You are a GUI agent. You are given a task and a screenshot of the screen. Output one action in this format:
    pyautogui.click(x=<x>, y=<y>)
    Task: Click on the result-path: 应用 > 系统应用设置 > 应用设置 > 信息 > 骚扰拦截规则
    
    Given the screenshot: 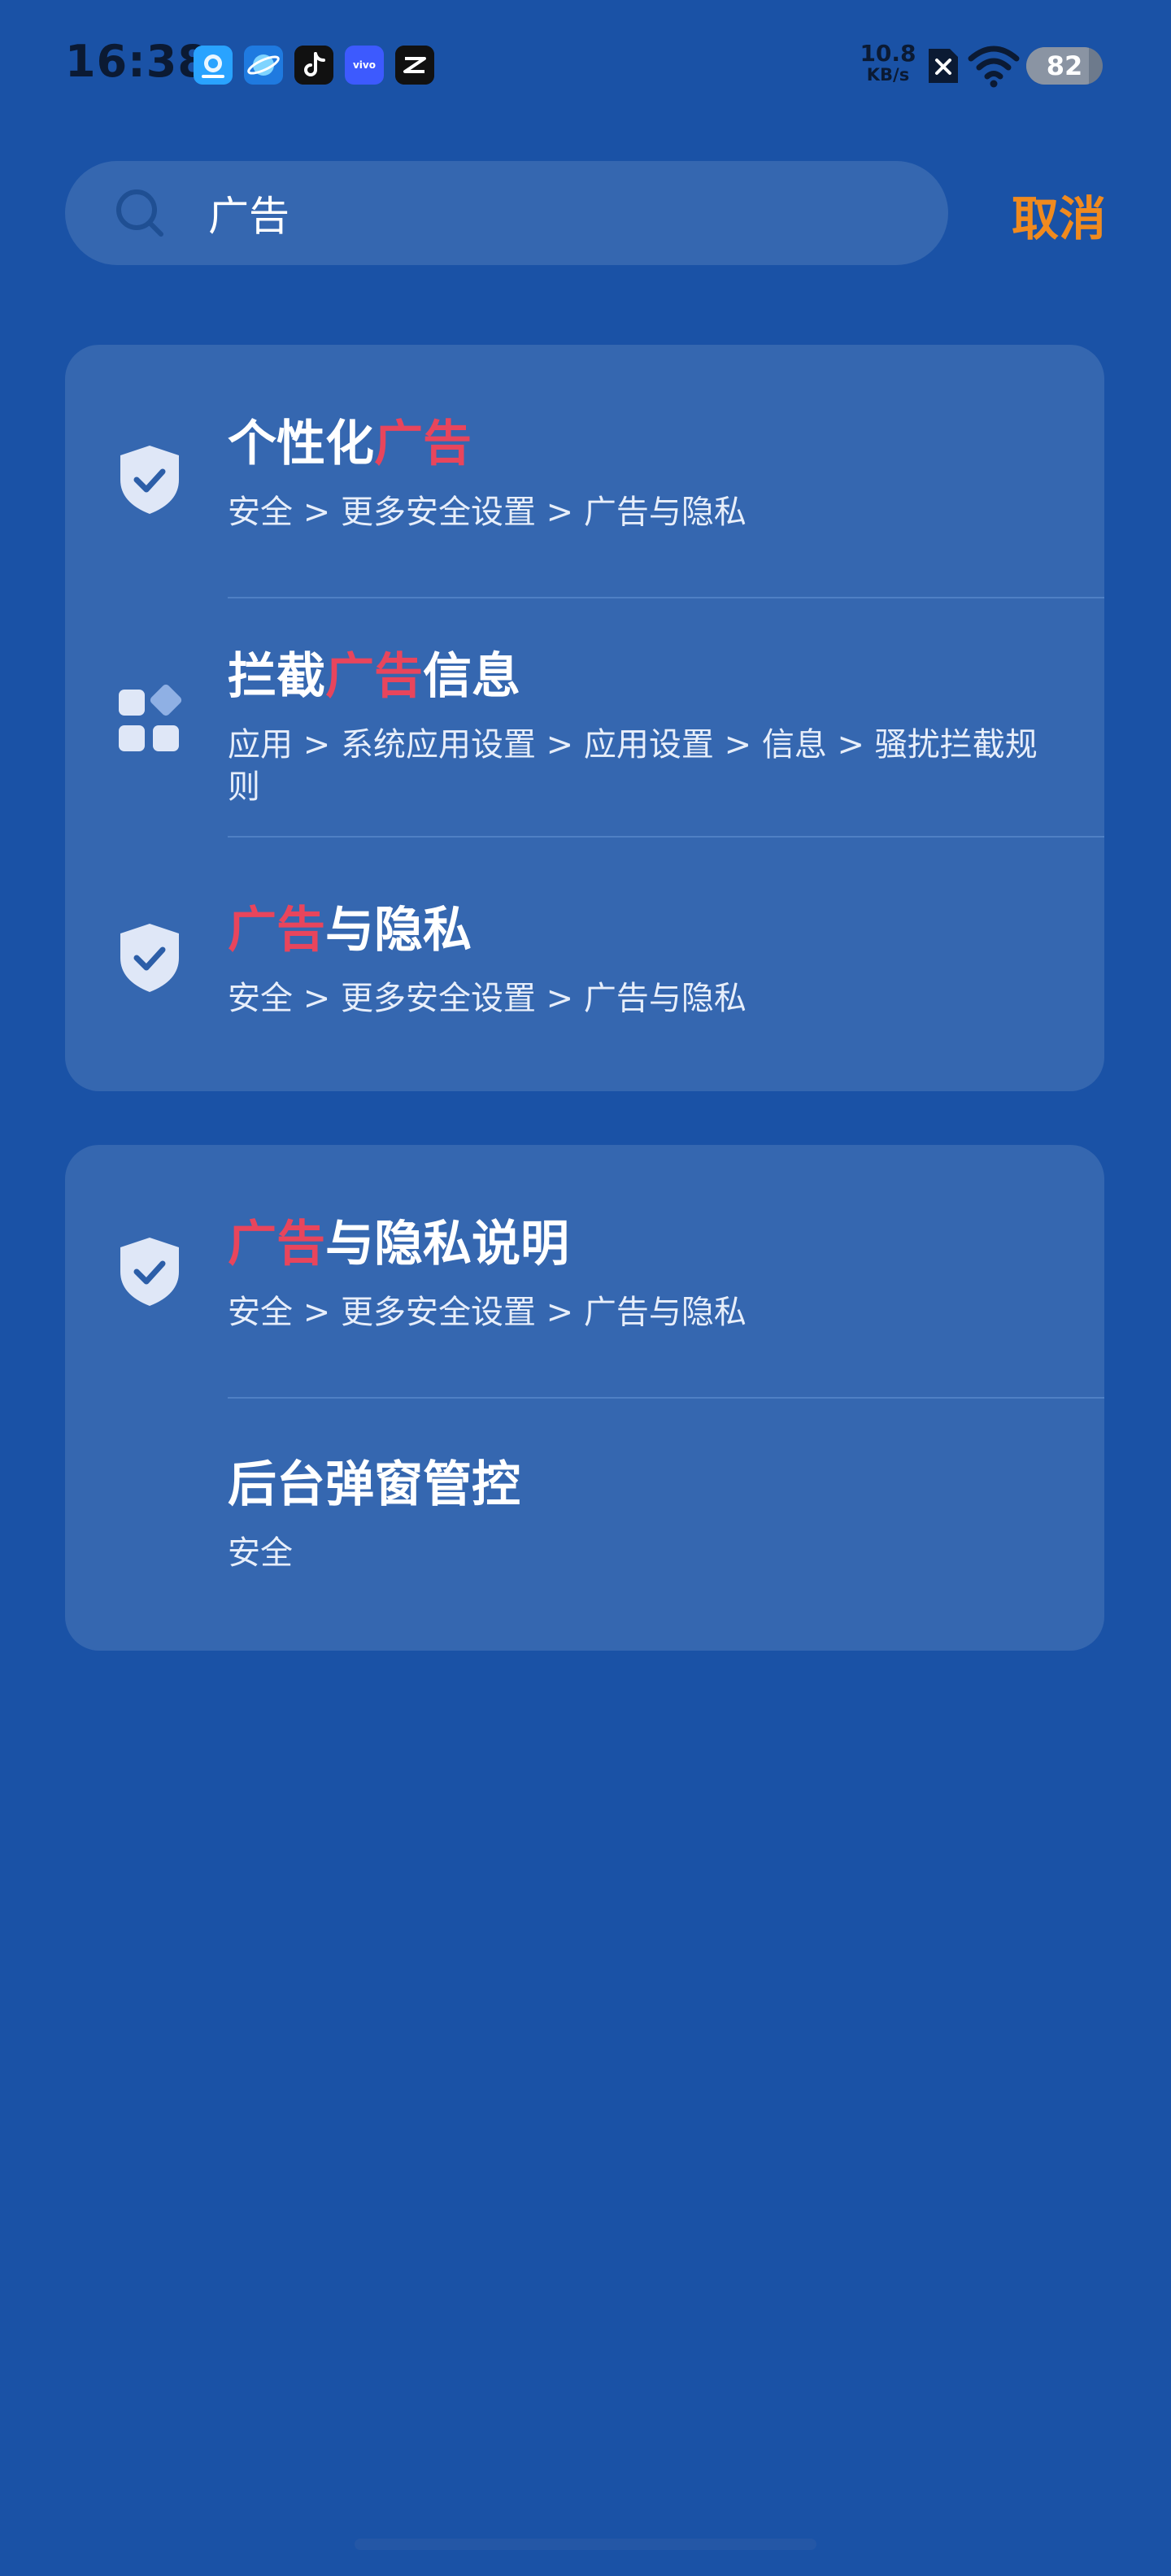 What is the action you would take?
    pyautogui.click(x=633, y=766)
    